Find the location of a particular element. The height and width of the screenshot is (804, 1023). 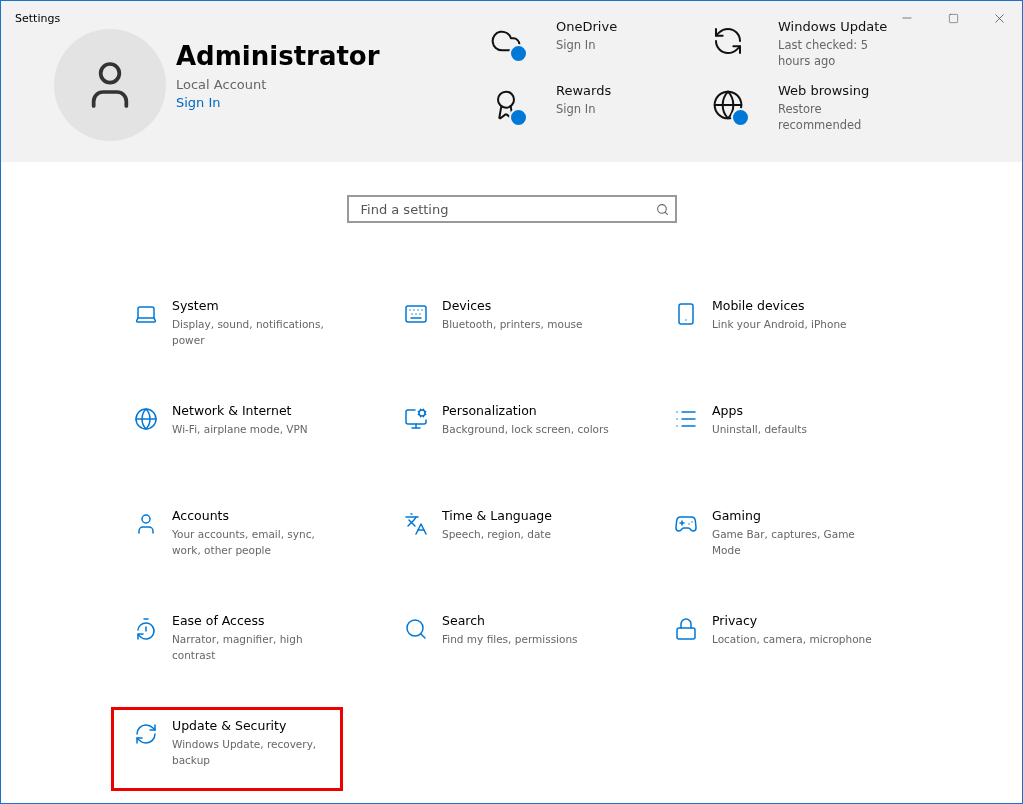

tile-description: Uninstall, defaults is located at coordinates (760, 429).